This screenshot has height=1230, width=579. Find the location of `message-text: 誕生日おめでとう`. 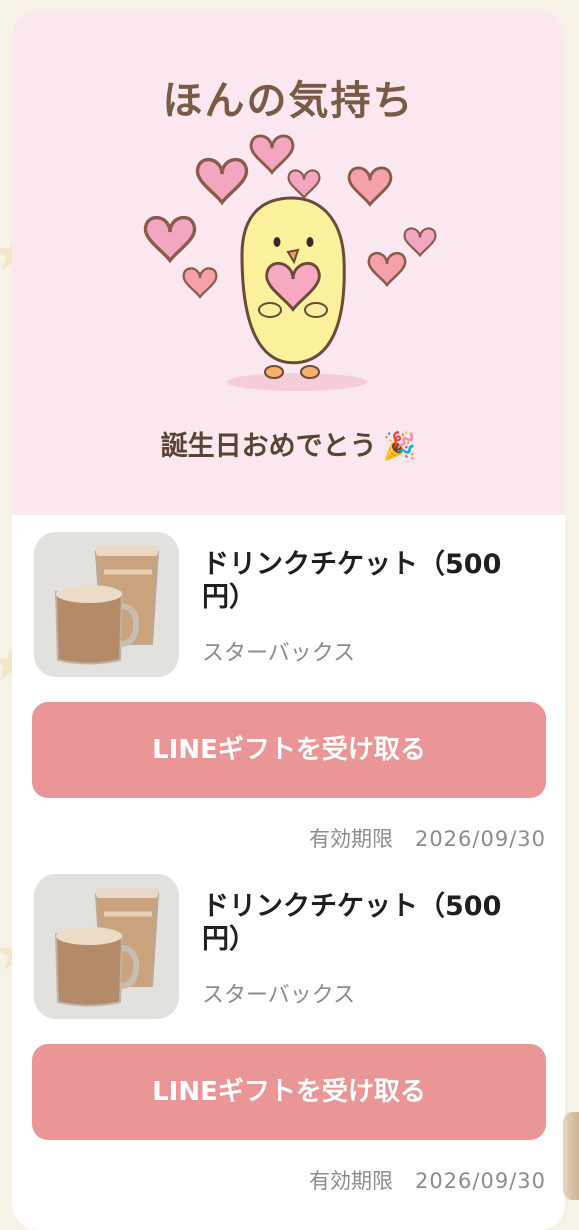

message-text: 誕生日おめでとう is located at coordinates (268, 446).